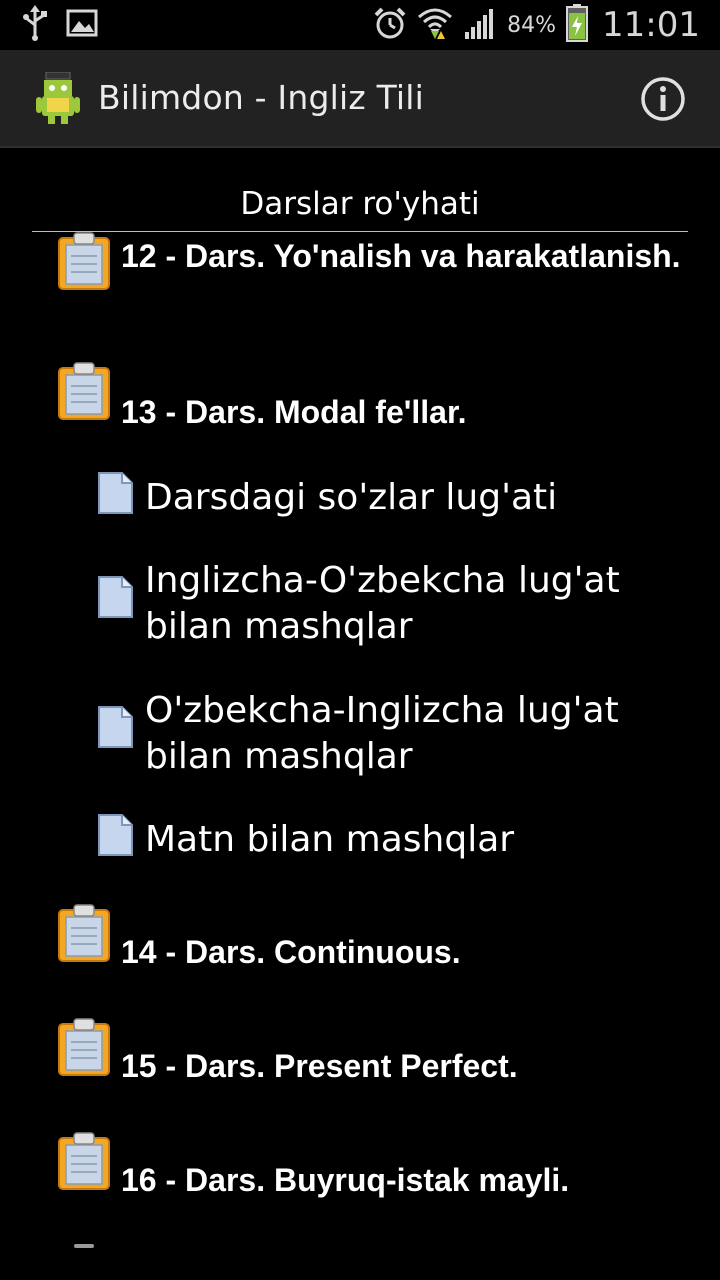  I want to click on group-row: 14 - Dars. Continuous., so click(360, 944).